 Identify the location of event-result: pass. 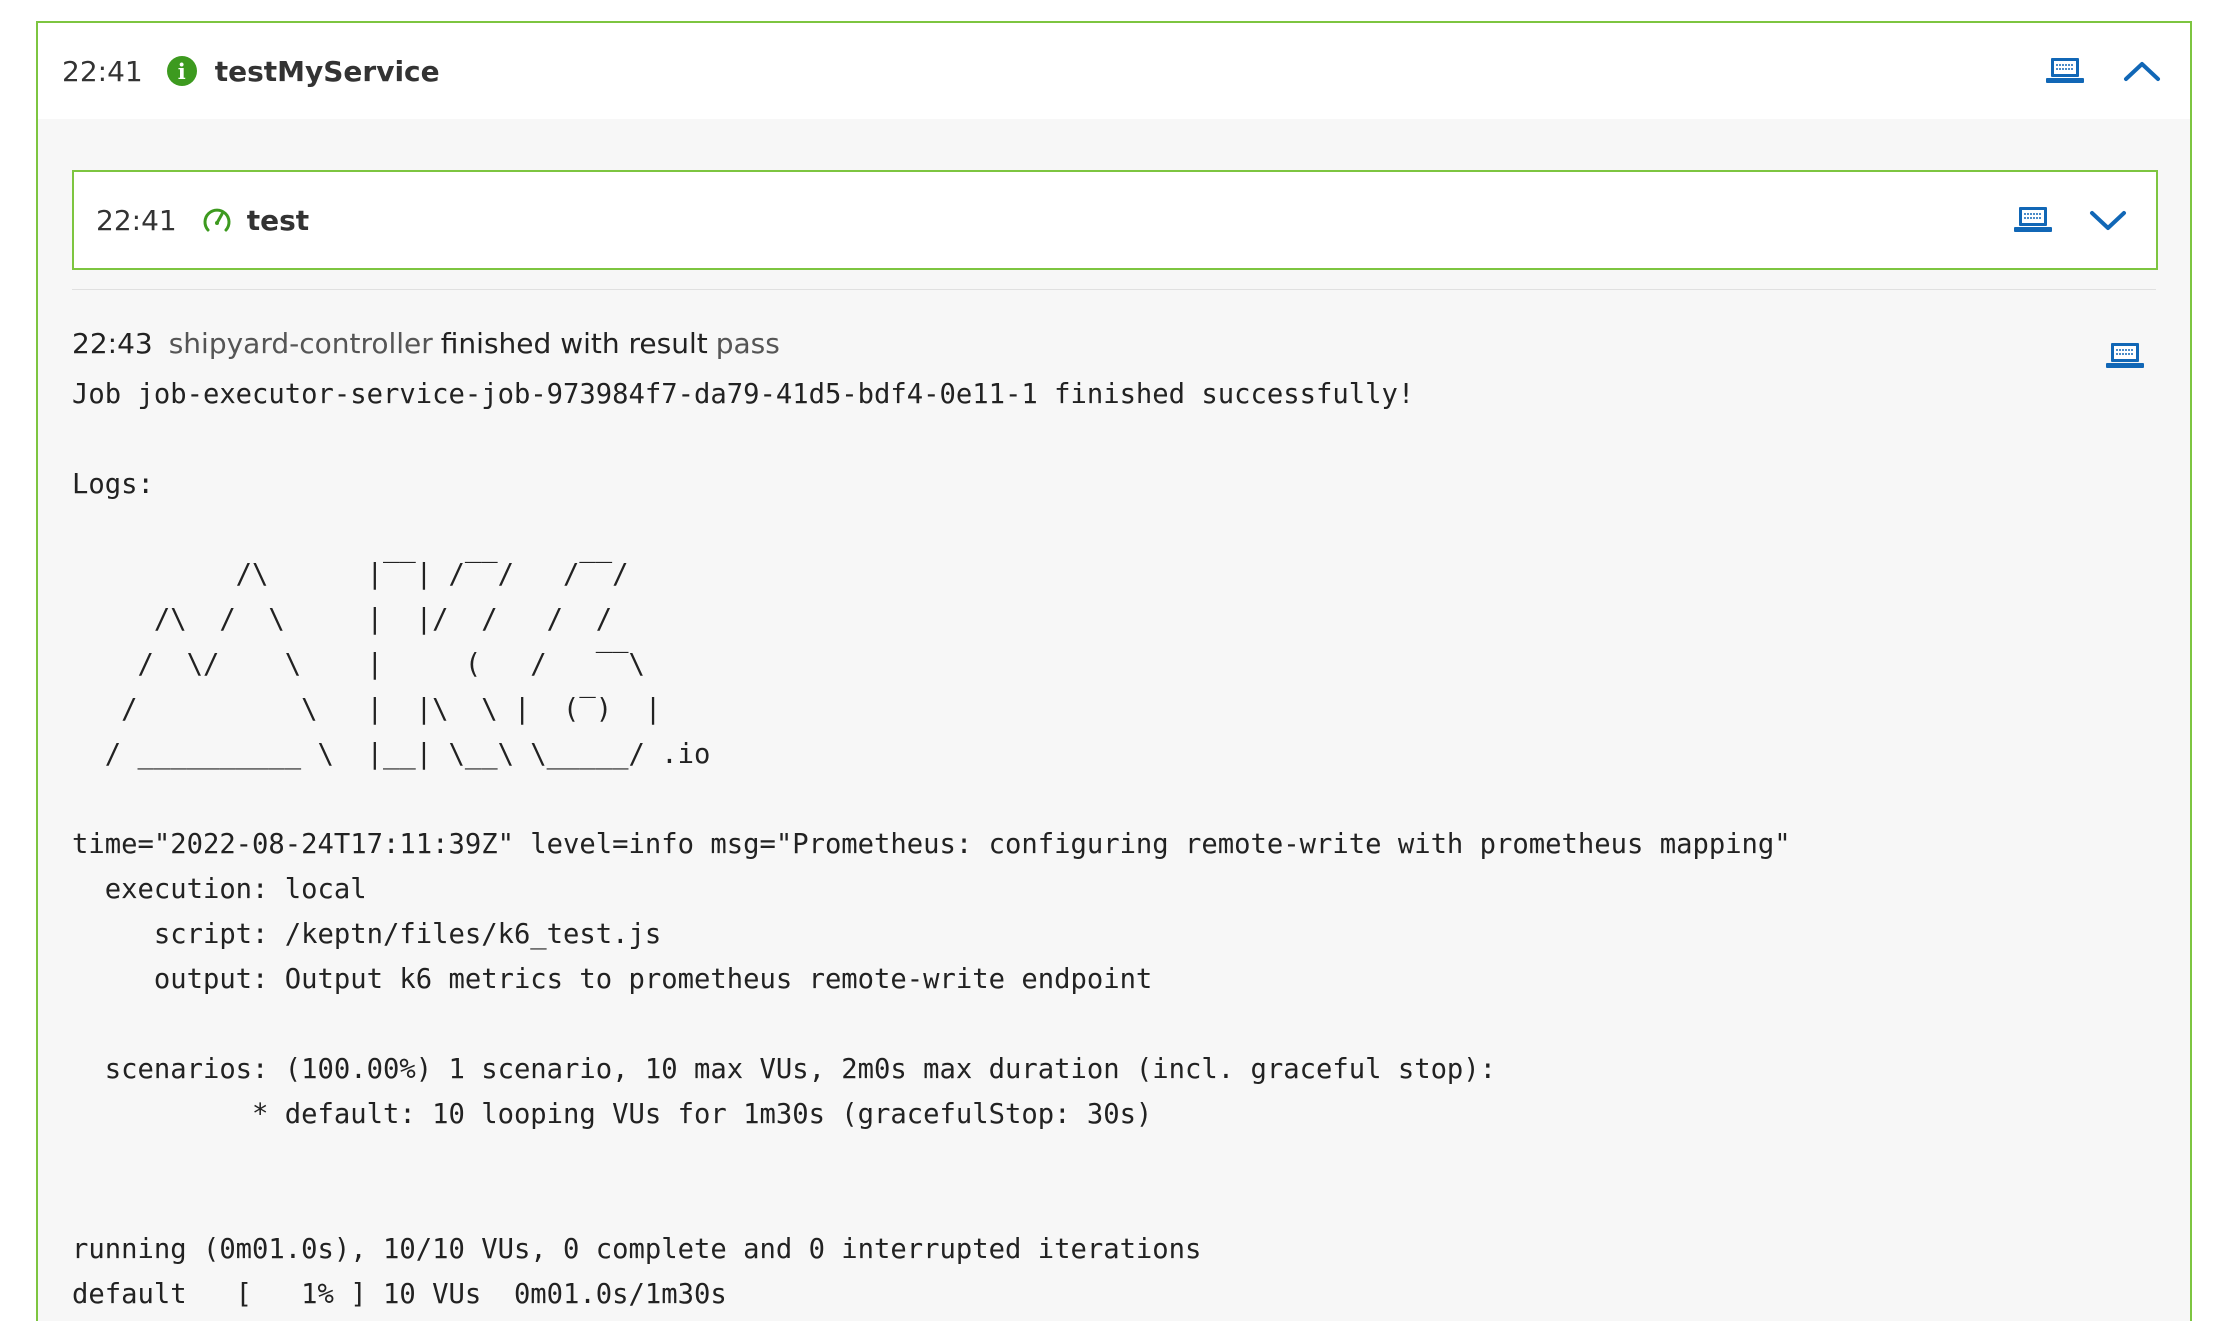
(747, 343).